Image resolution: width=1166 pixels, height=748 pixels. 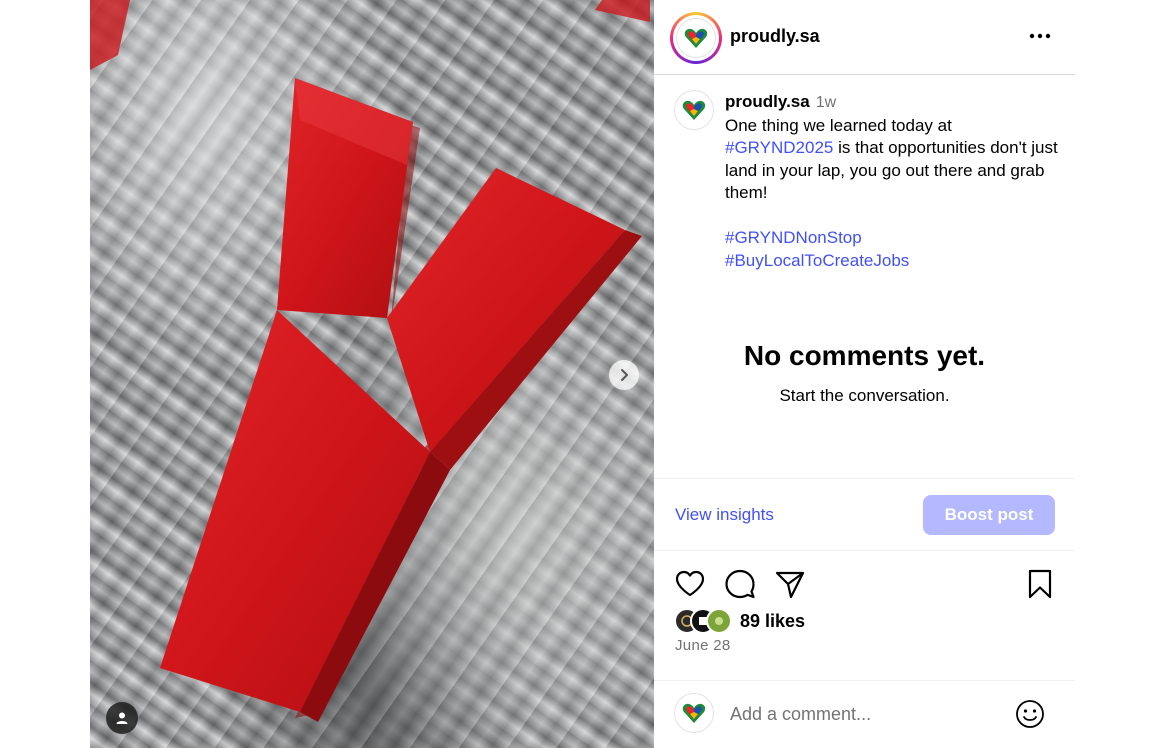 What do you see at coordinates (1030, 714) in the screenshot?
I see `emoji-icon` at bounding box center [1030, 714].